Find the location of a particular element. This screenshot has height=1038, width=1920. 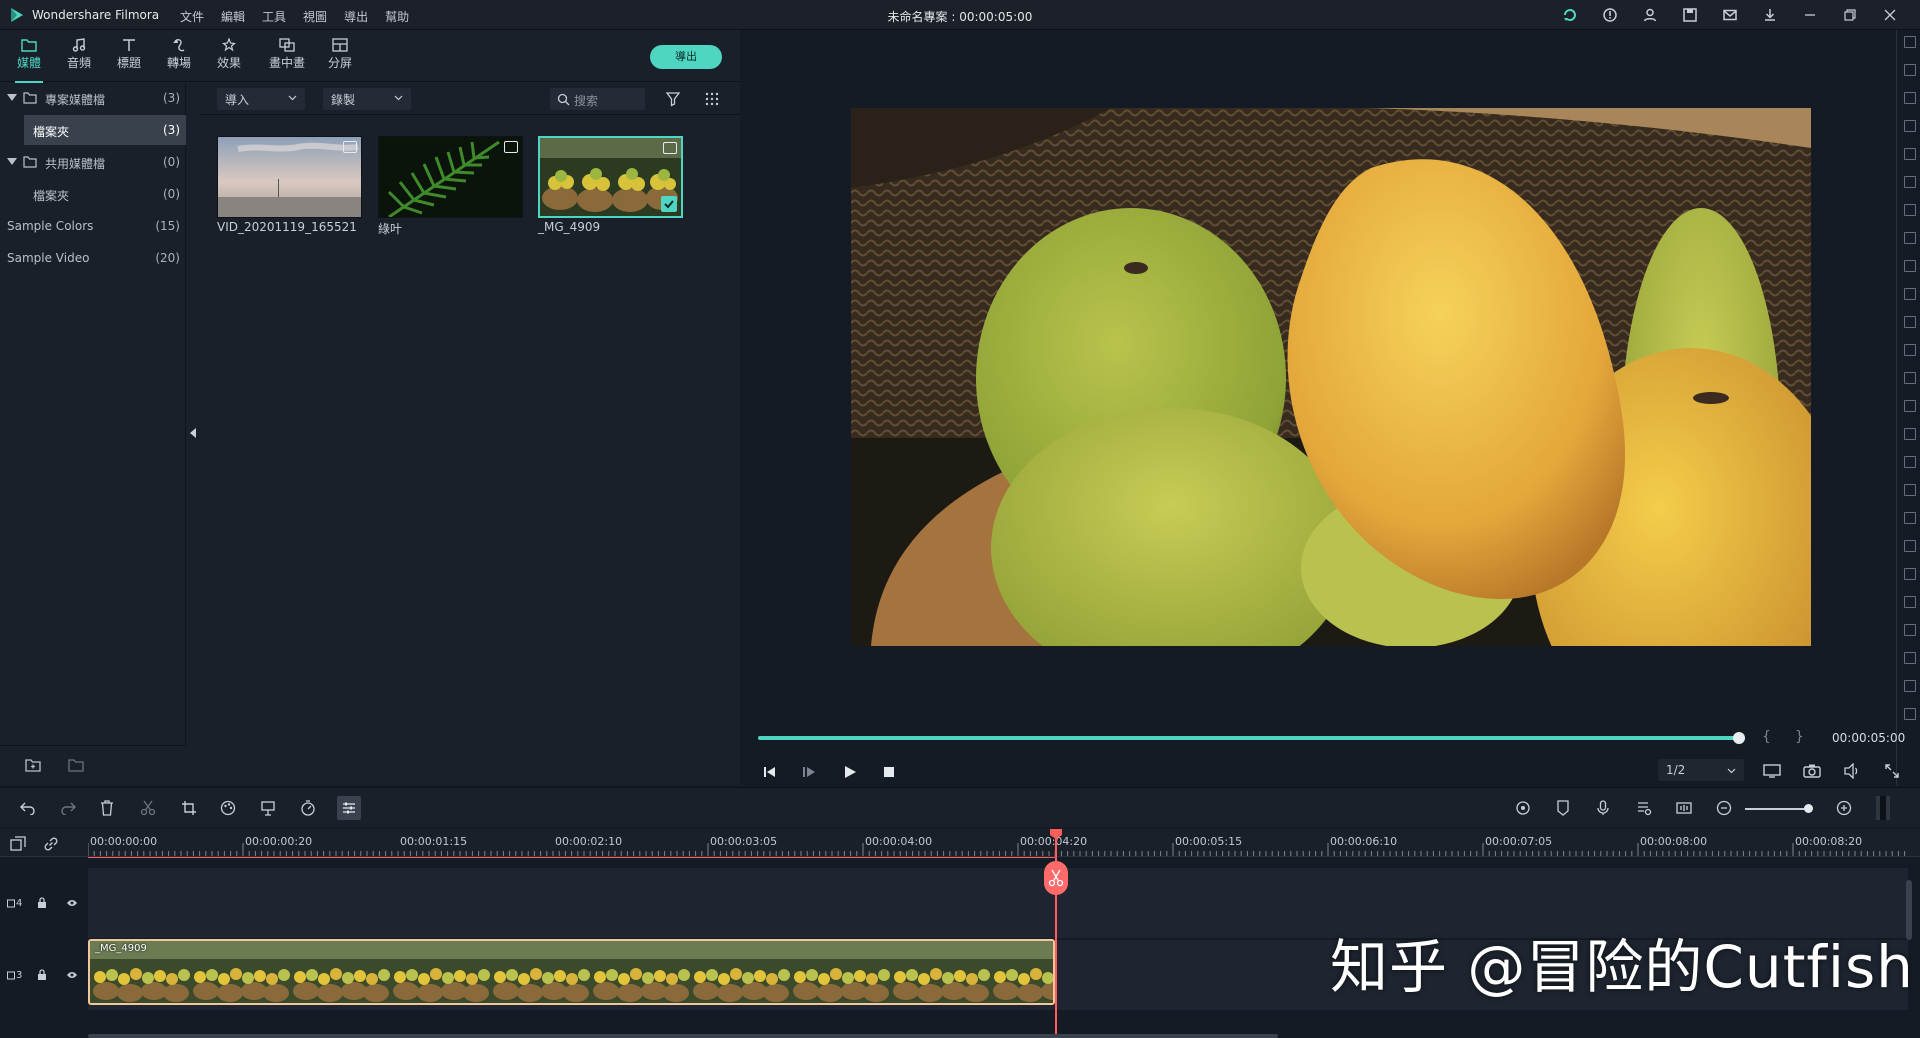

menu-file: 文件 is located at coordinates (192, 16).